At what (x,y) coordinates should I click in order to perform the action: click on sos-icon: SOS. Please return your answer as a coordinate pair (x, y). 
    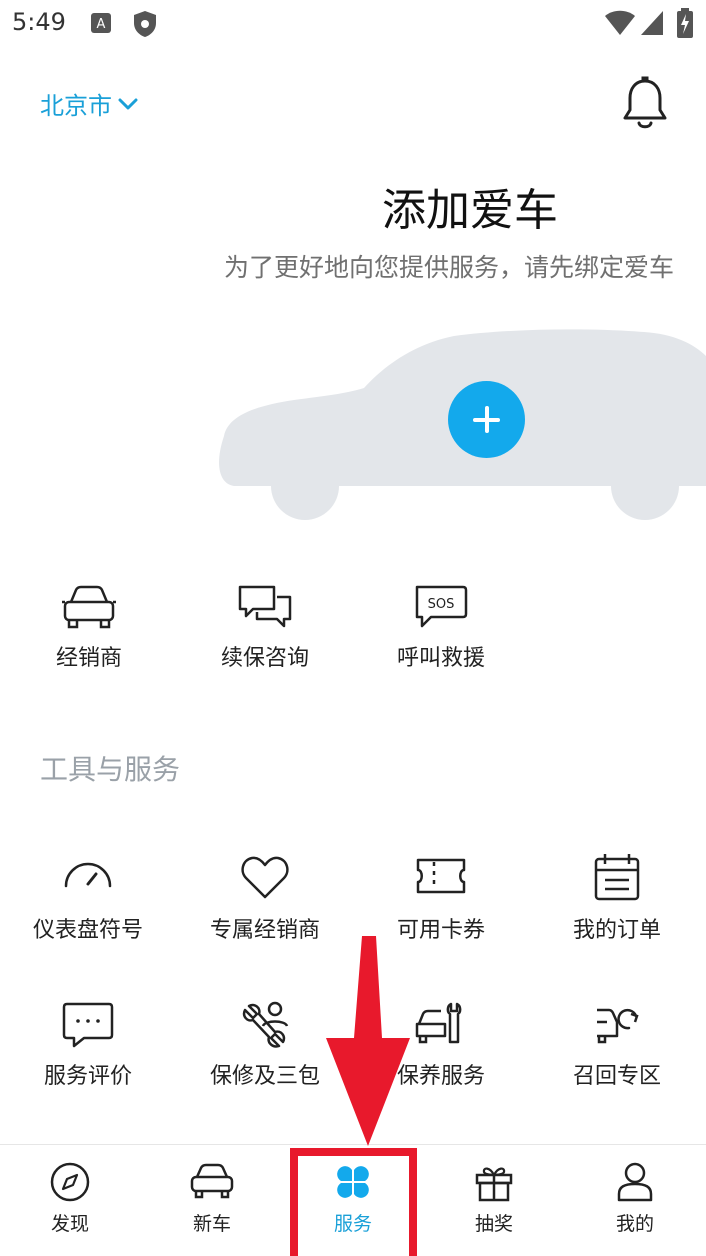
    Looking at the image, I should click on (441, 606).